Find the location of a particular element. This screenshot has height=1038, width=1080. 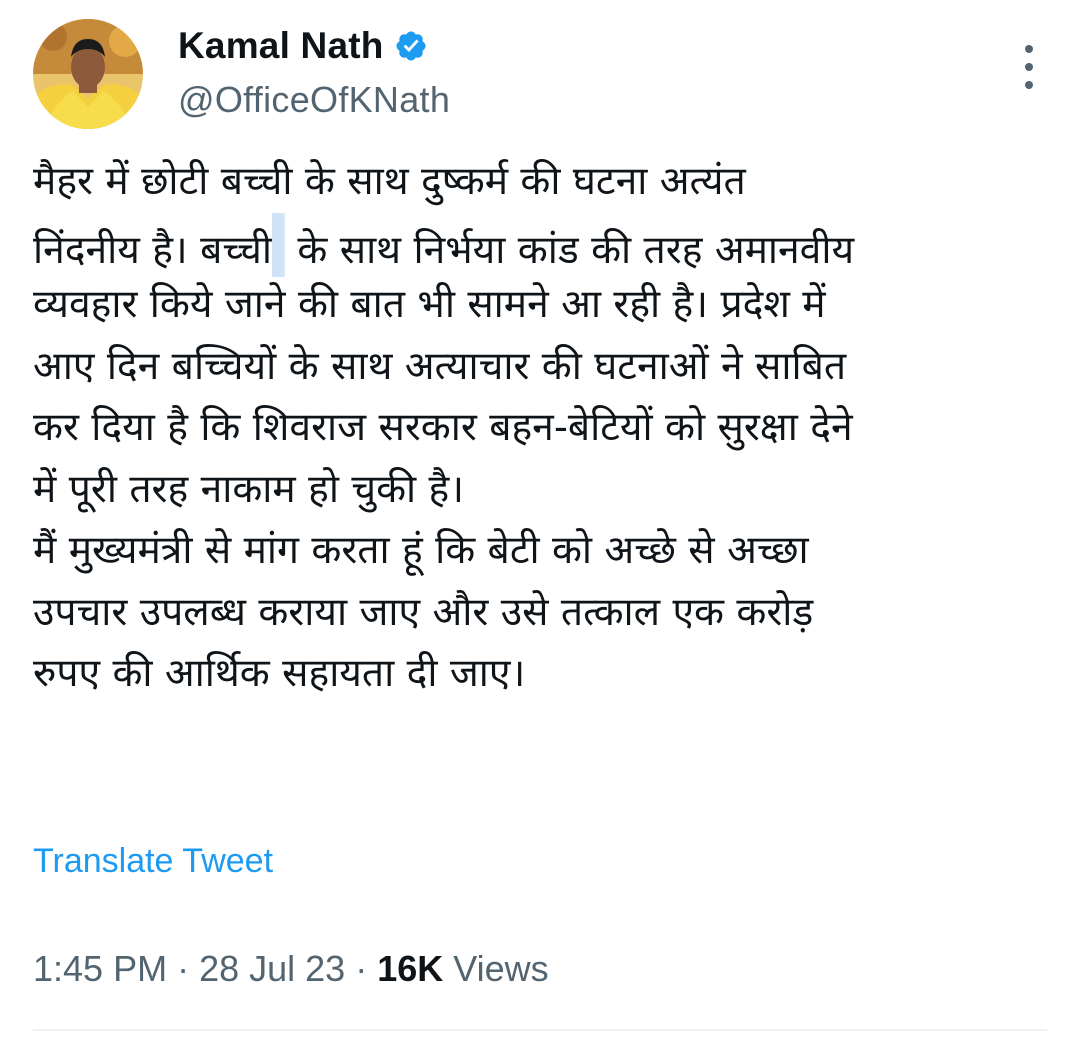

translate-tweet-link: Translate Tweet is located at coordinates (153, 861).